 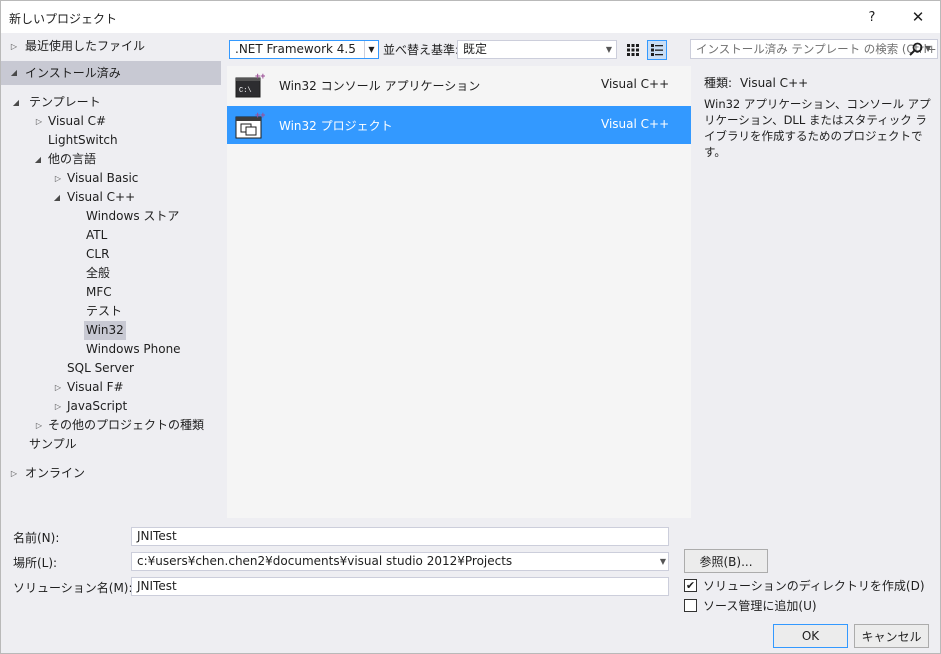 I want to click on tree-item-label: MFC, so click(x=99, y=292).